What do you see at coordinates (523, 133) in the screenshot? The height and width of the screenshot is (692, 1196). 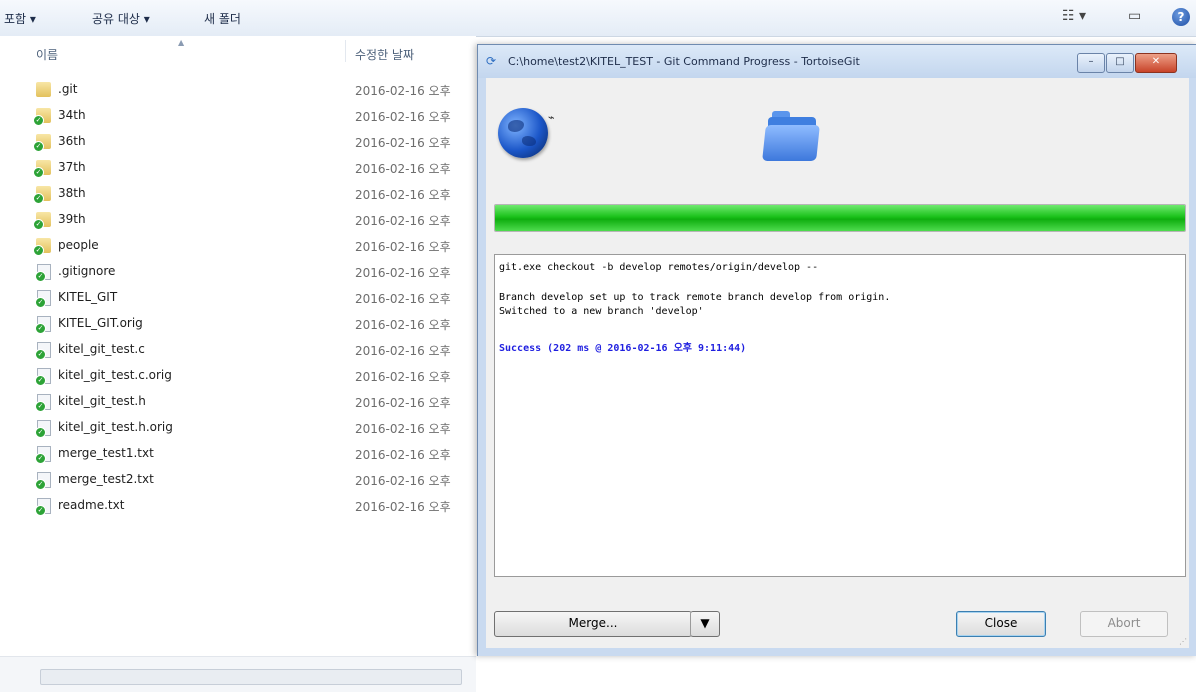 I see `globe-icon` at bounding box center [523, 133].